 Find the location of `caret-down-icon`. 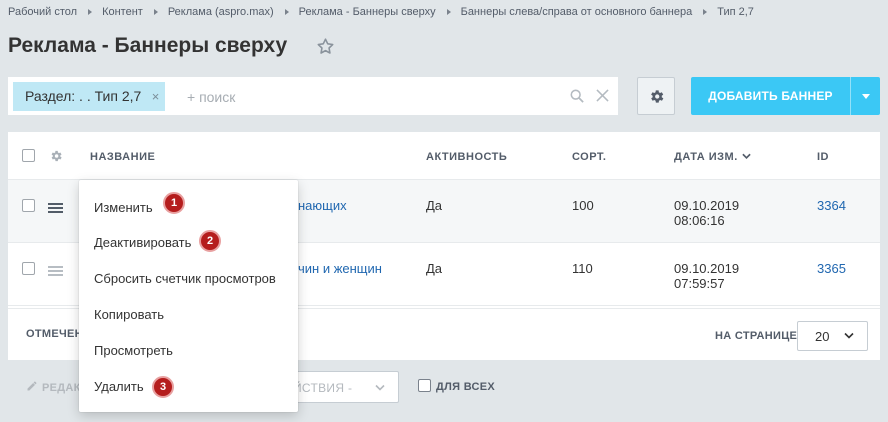

caret-down-icon is located at coordinates (865, 96).